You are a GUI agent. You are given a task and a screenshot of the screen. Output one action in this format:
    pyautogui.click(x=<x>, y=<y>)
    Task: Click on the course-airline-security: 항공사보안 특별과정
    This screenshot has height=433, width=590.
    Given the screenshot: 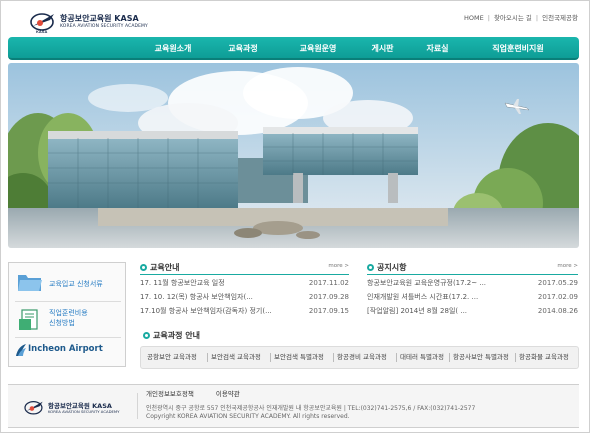 What is the action you would take?
    pyautogui.click(x=481, y=357)
    